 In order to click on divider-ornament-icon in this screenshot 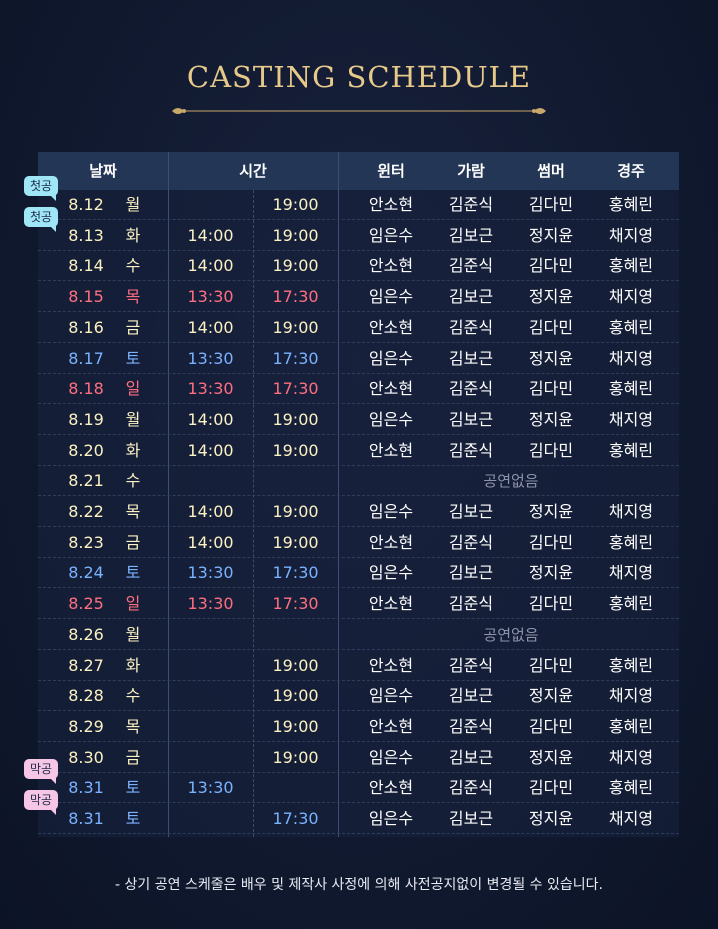, I will do `click(359, 111)`.